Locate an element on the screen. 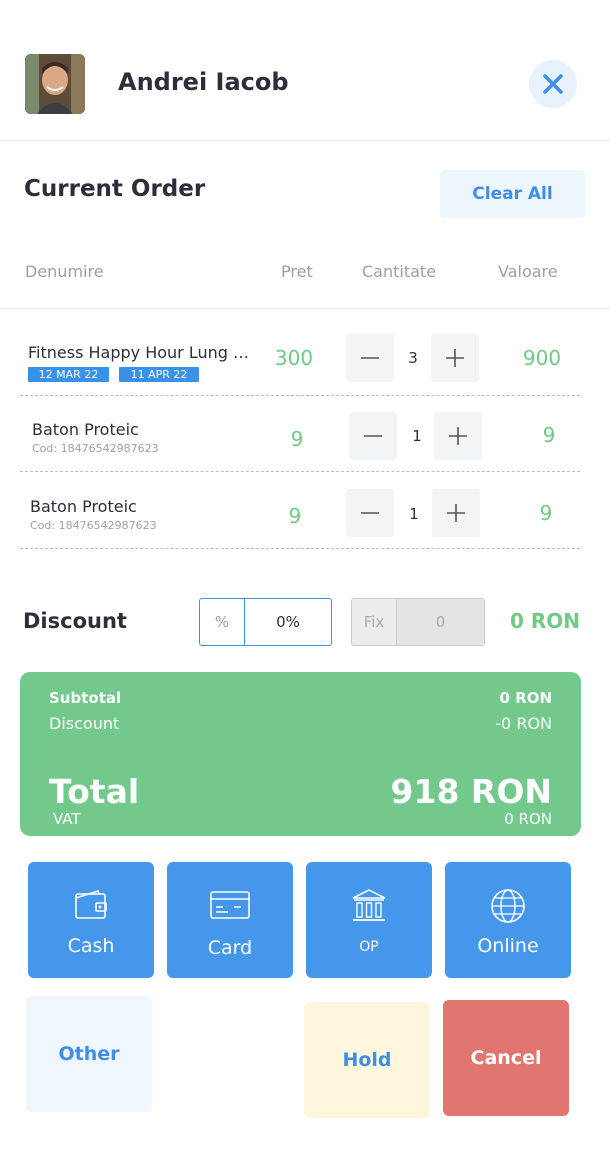 This screenshot has height=1172, width=610. discount-amount: 0 RON is located at coordinates (545, 621).